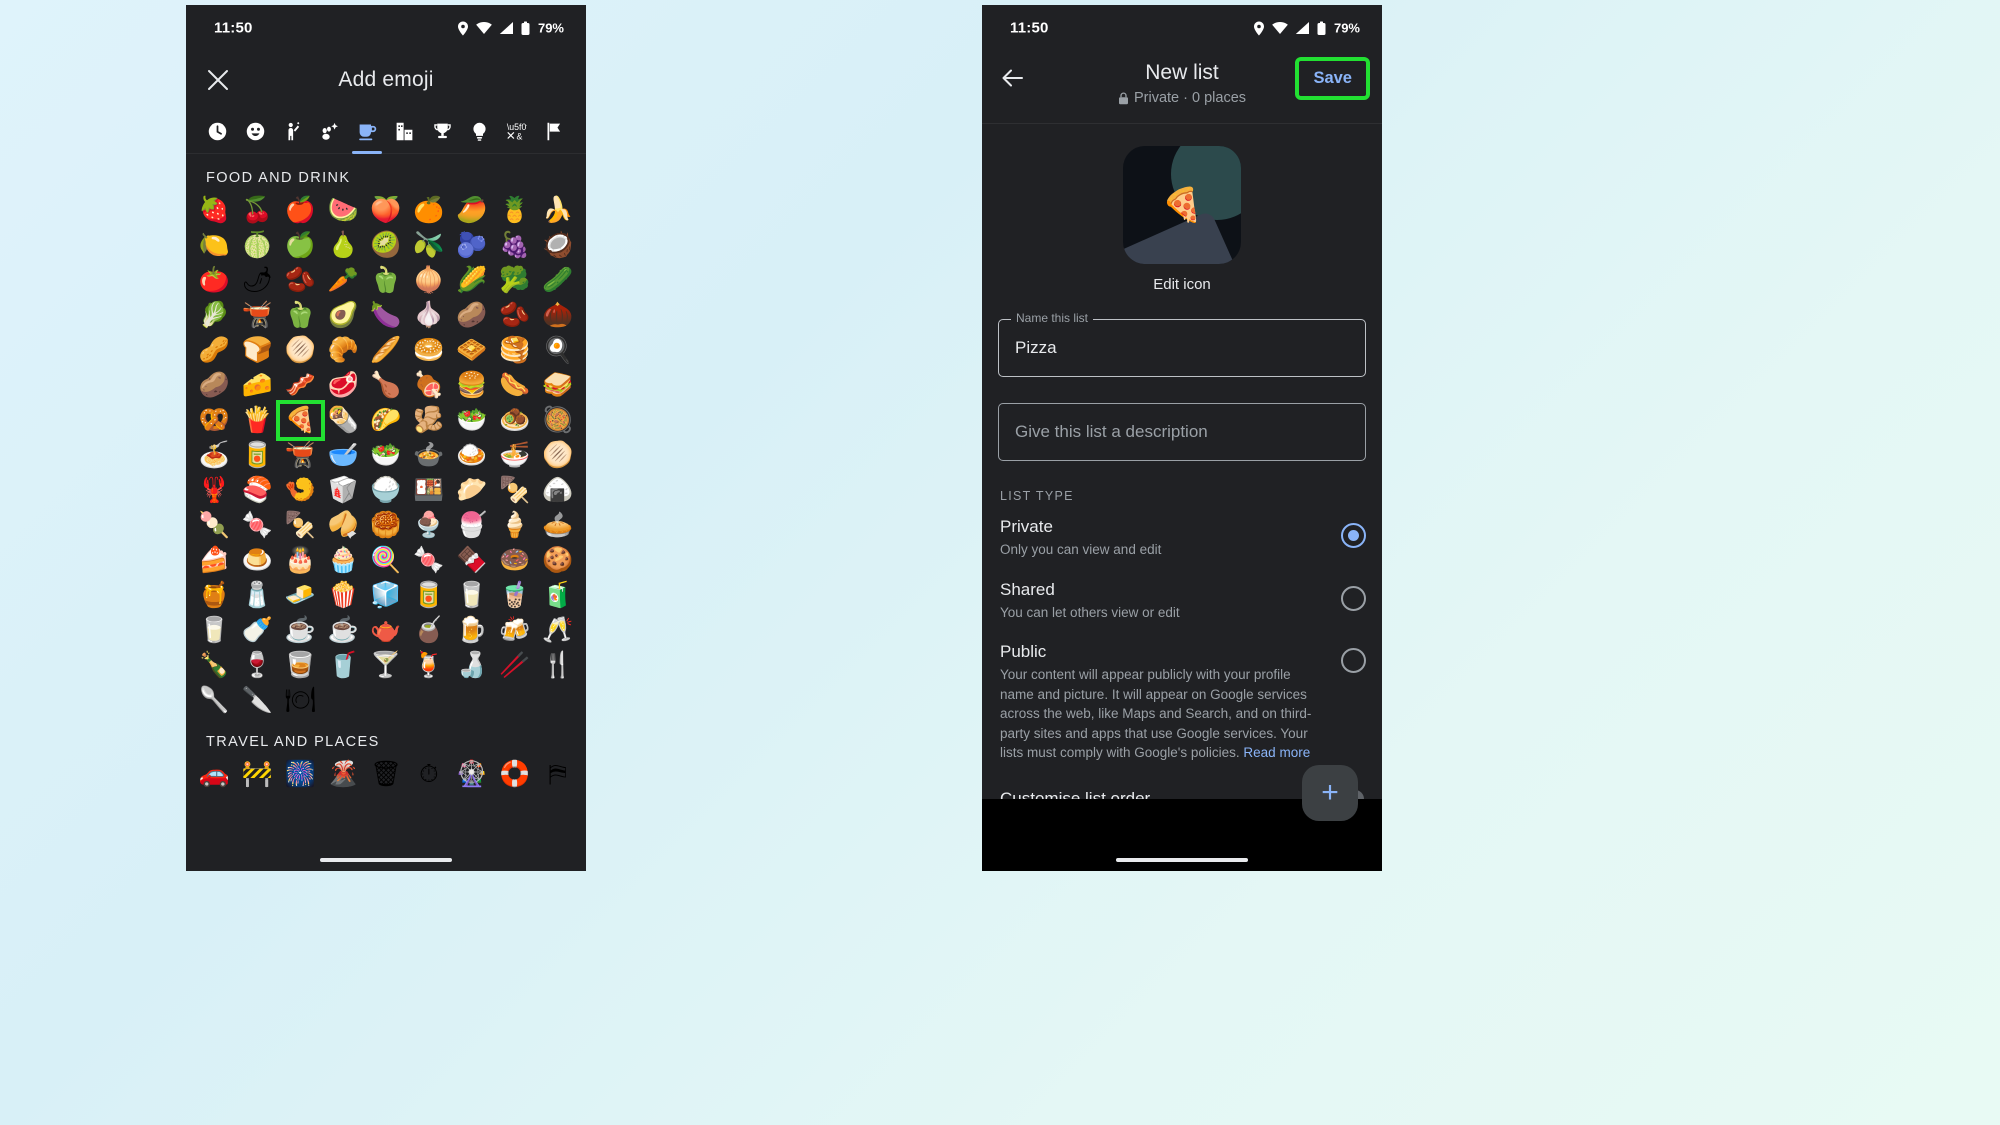 Image resolution: width=2000 pixels, height=1125 pixels. What do you see at coordinates (557, 665) in the screenshot?
I see `emoji-cell: 🍴` at bounding box center [557, 665].